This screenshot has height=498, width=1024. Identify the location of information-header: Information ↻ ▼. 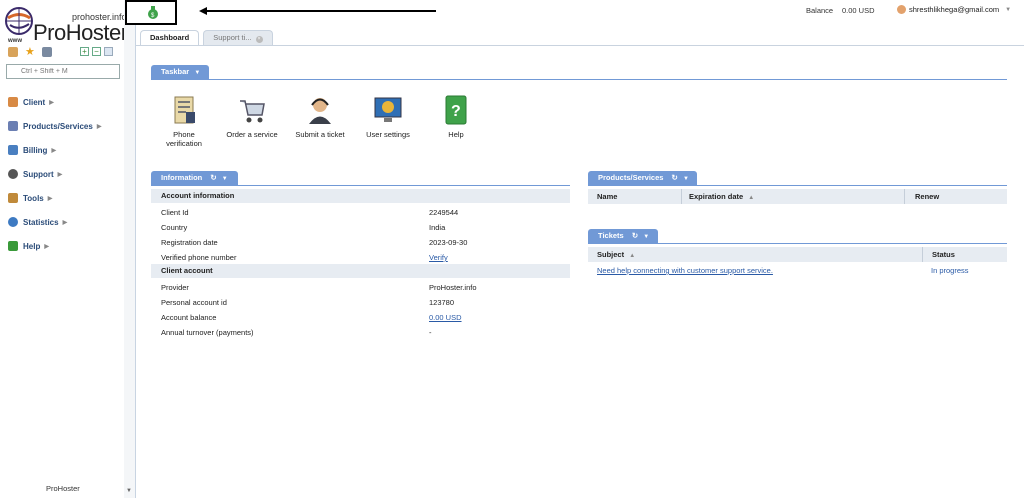
(194, 178).